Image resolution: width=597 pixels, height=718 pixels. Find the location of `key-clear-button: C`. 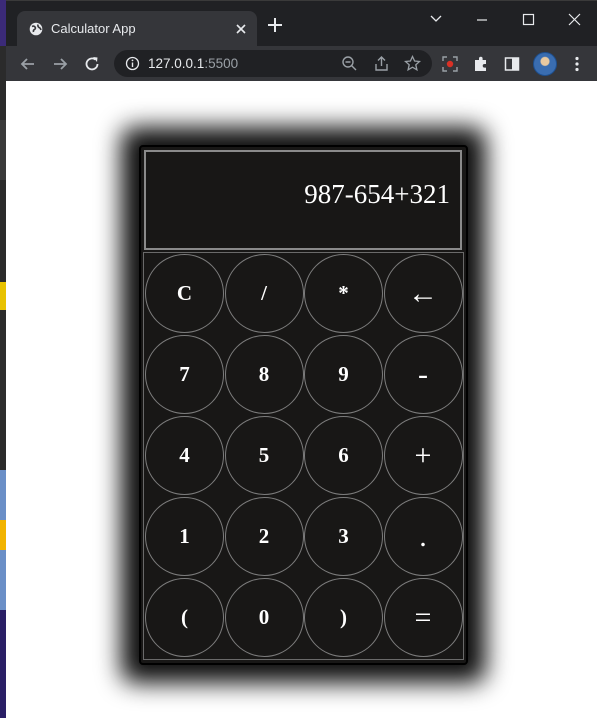

key-clear-button: C is located at coordinates (184, 293).